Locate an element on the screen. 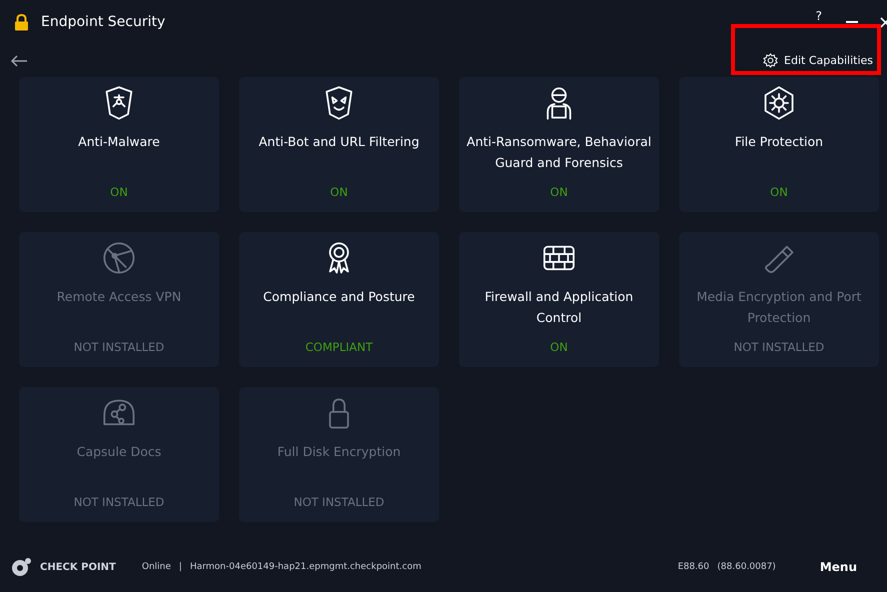  version-number: E88.60 is located at coordinates (694, 567).